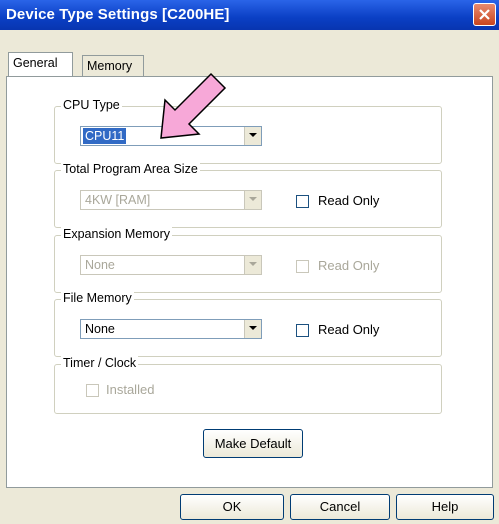 Image resolution: width=499 pixels, height=524 pixels. I want to click on expansion-memory-dropdown-button, so click(252, 265).